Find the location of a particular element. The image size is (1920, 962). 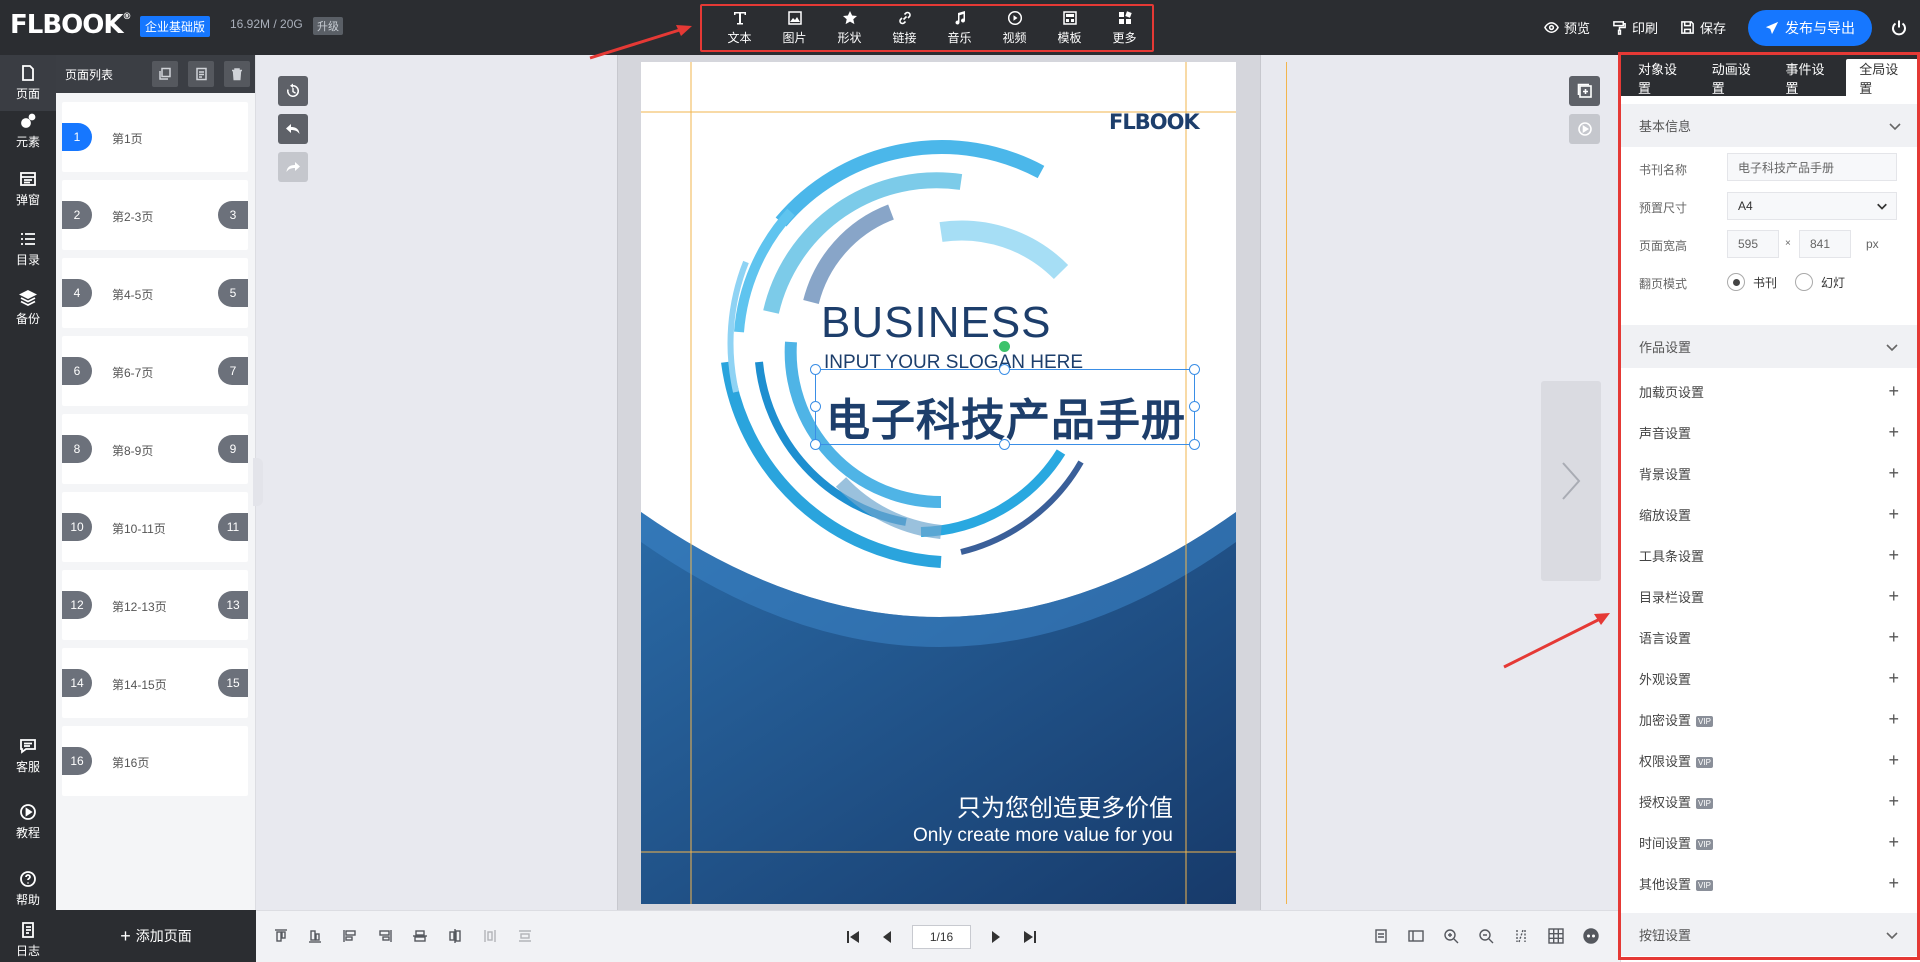

undo-button is located at coordinates (293, 129).